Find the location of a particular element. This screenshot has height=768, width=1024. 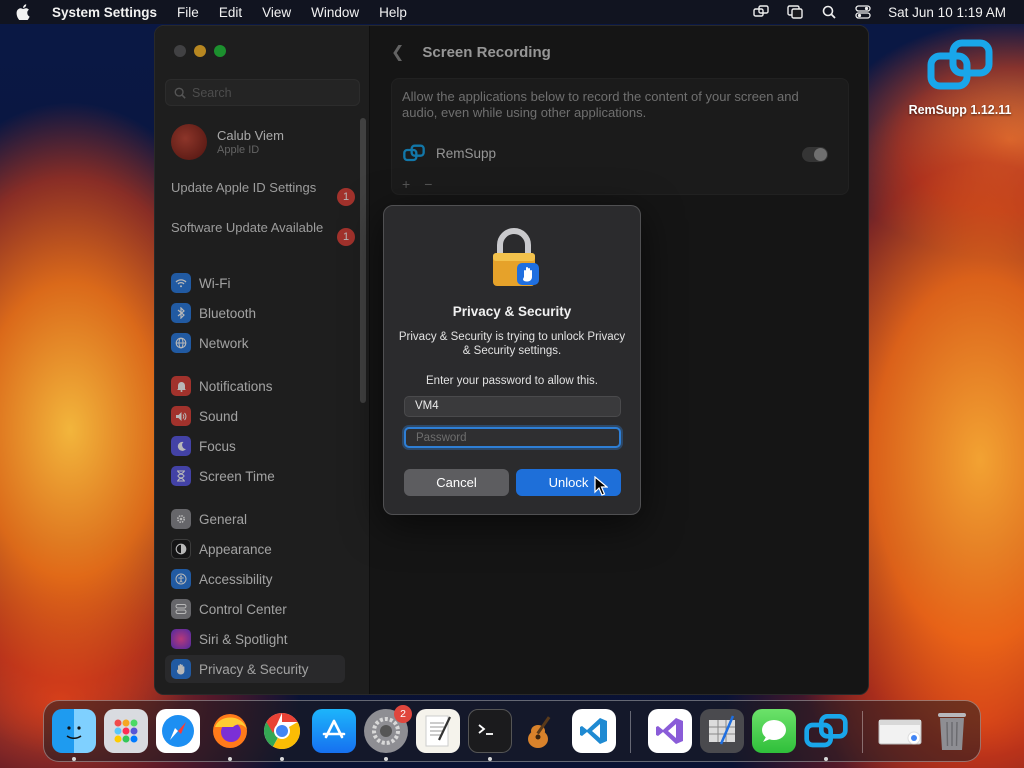

apple-menu-icon is located at coordinates (25, 12).